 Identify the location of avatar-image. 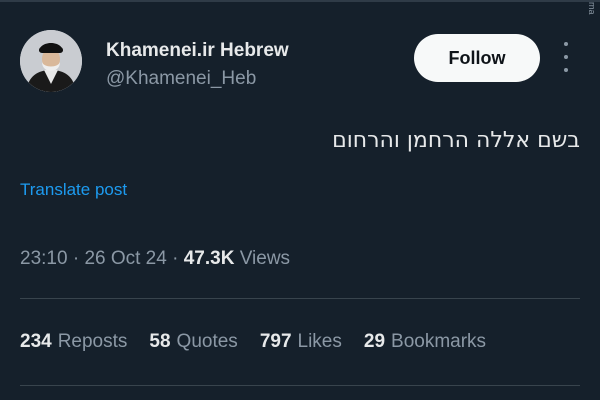
(51, 61).